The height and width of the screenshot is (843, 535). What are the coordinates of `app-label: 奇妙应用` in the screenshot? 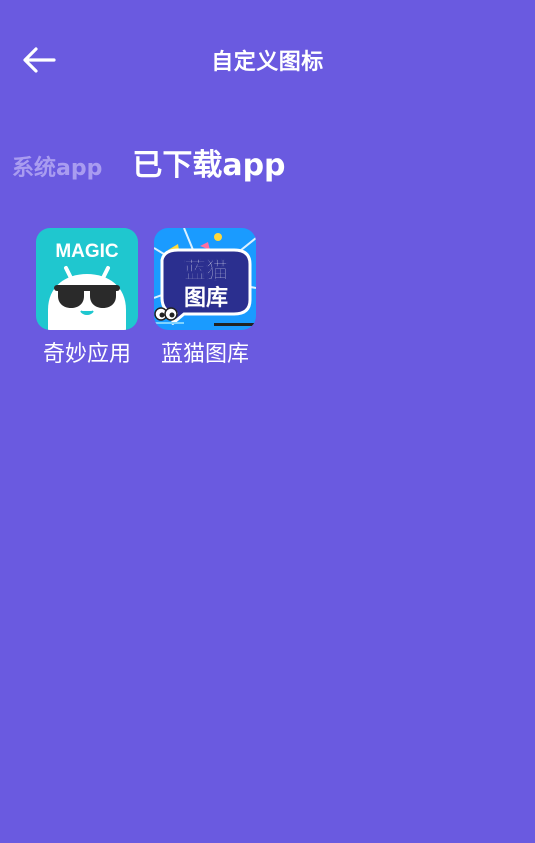 It's located at (86, 354).